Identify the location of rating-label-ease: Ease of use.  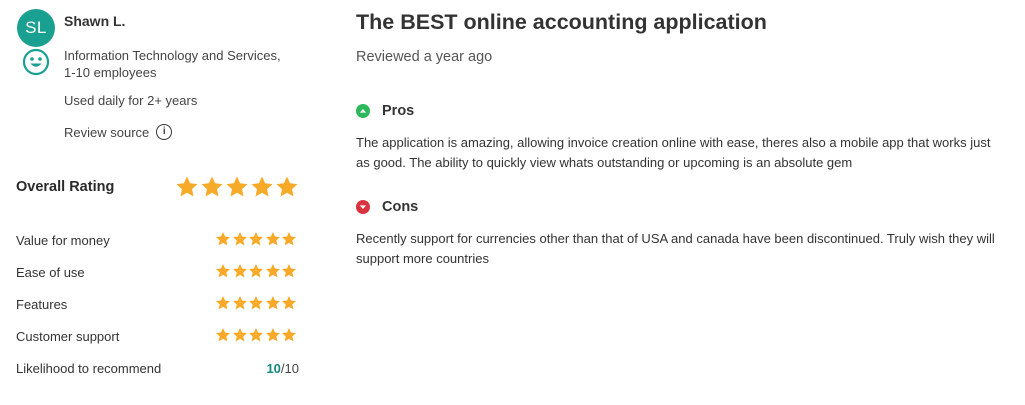
(50, 272).